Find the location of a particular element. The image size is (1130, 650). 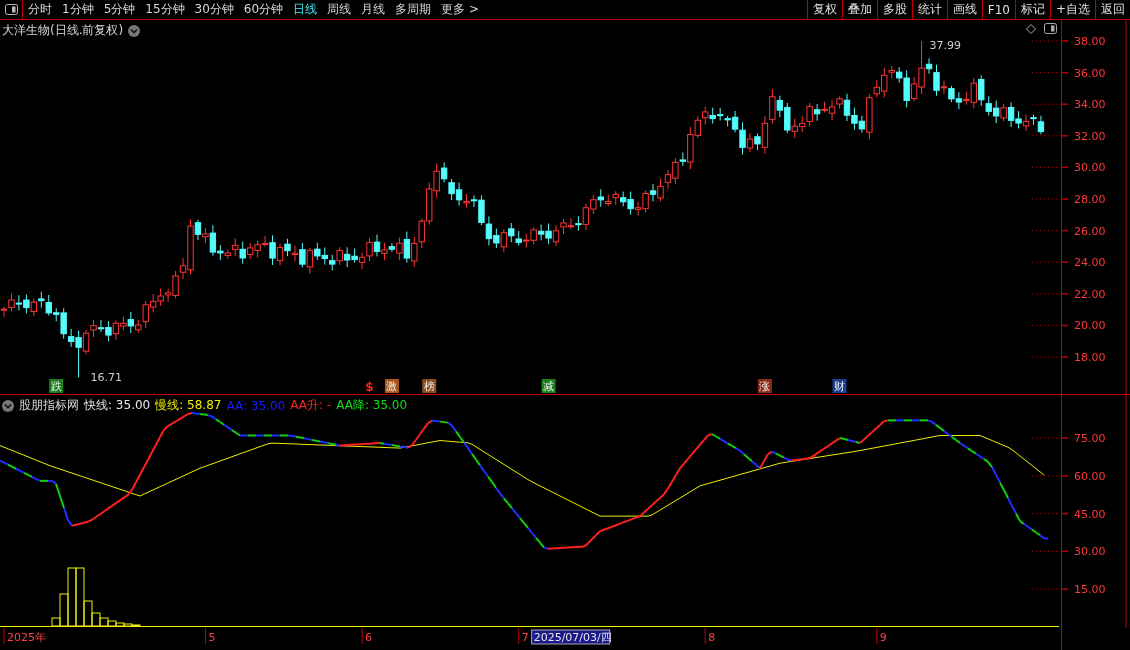

legend-value: 慢线: 58.87 is located at coordinates (188, 405).